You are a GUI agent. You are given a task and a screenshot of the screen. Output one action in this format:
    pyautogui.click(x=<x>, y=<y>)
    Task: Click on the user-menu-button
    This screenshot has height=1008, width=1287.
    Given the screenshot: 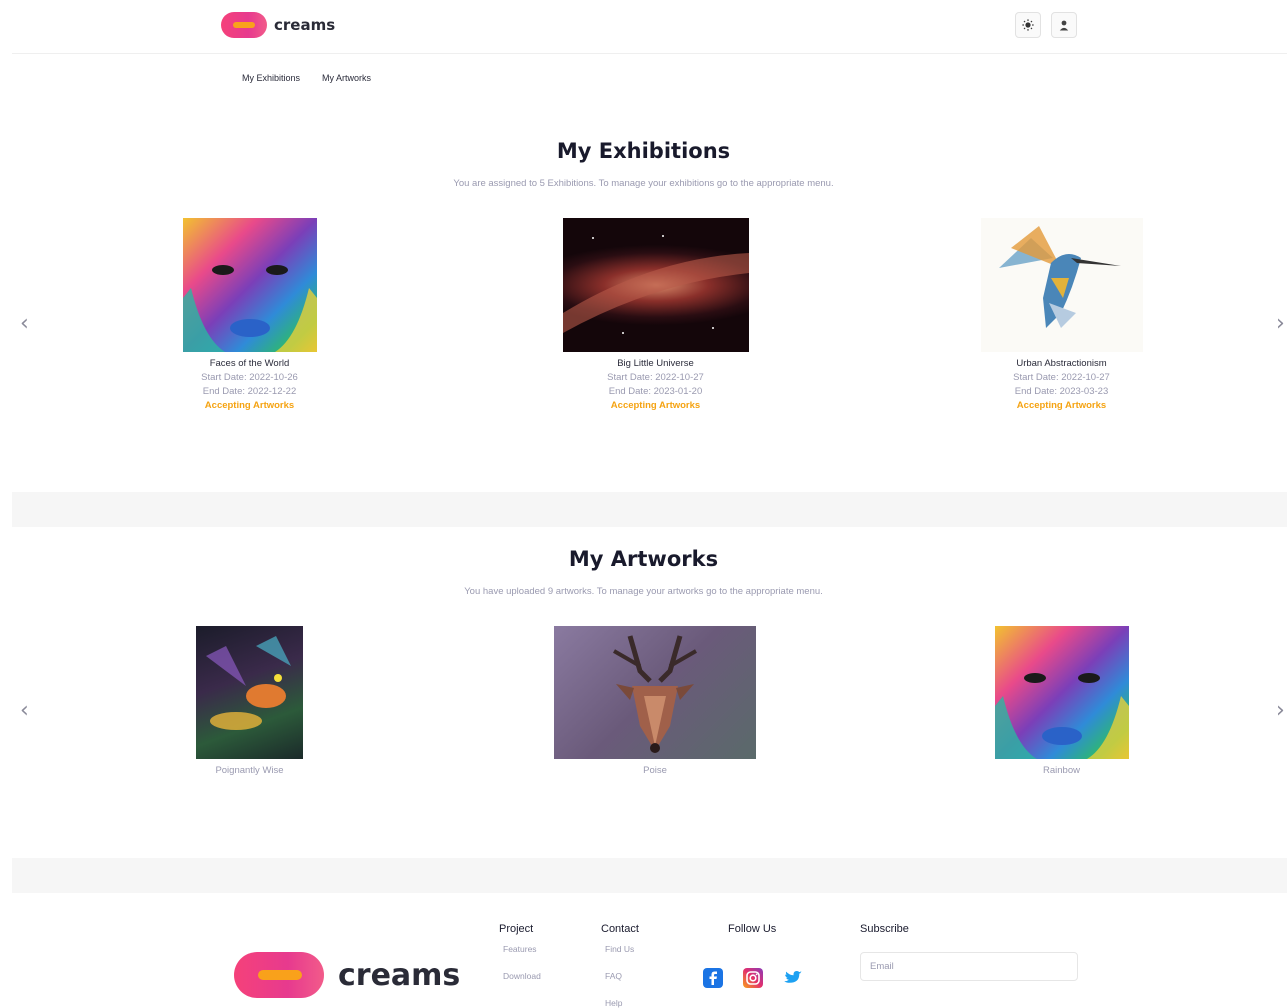 What is the action you would take?
    pyautogui.click(x=1064, y=25)
    